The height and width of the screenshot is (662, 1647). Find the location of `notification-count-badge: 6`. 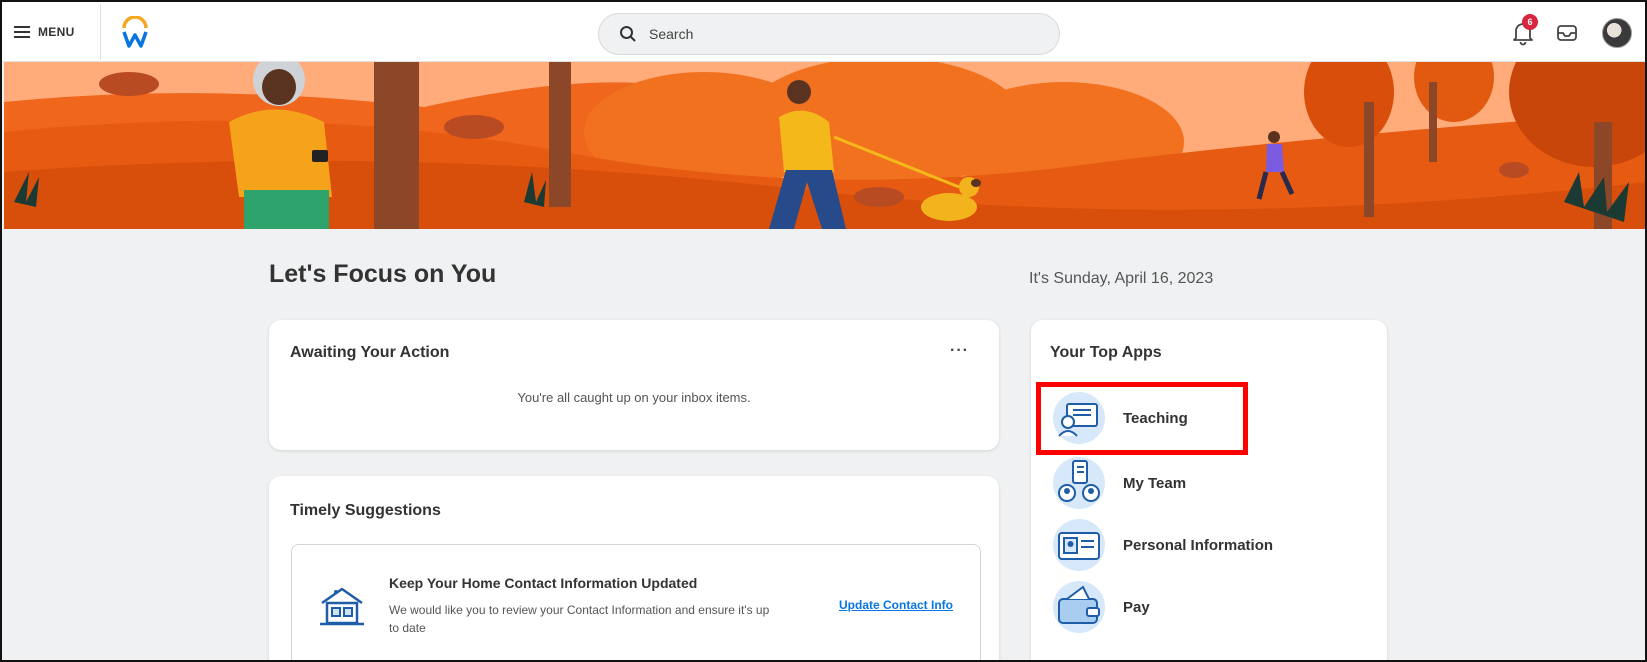

notification-count-badge: 6 is located at coordinates (1530, 22).